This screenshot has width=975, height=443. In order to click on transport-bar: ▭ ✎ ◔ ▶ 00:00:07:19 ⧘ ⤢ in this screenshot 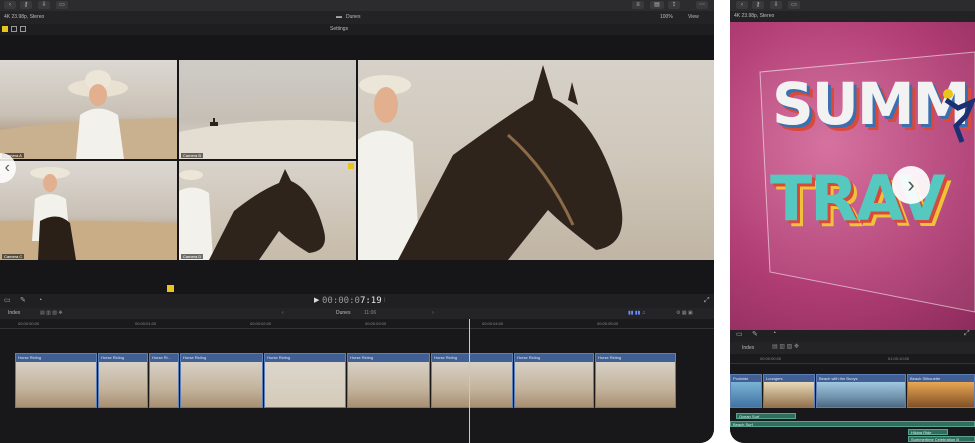, I will do `click(357, 301)`.